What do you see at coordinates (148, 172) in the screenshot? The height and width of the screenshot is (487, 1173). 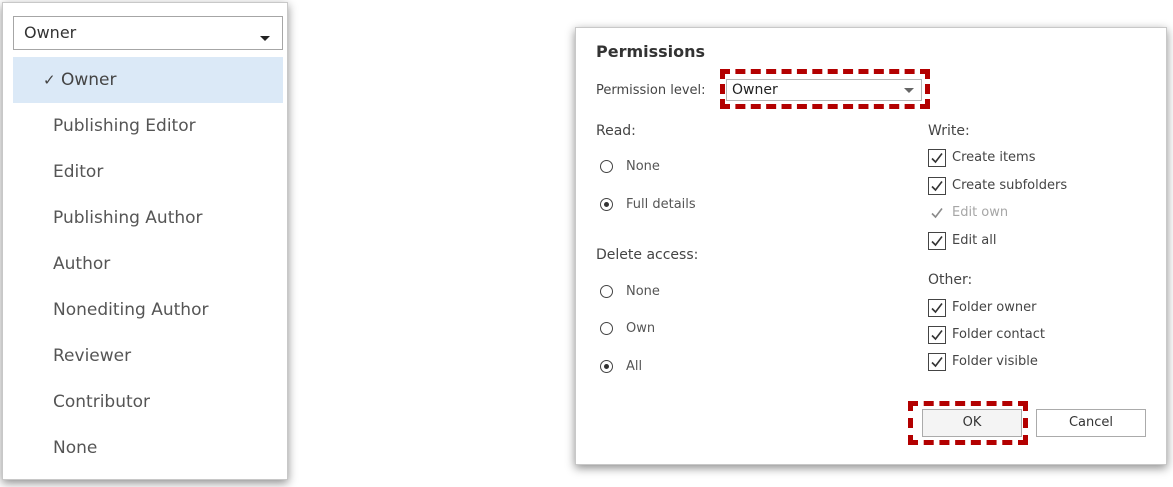 I see `option-editor: Editor` at bounding box center [148, 172].